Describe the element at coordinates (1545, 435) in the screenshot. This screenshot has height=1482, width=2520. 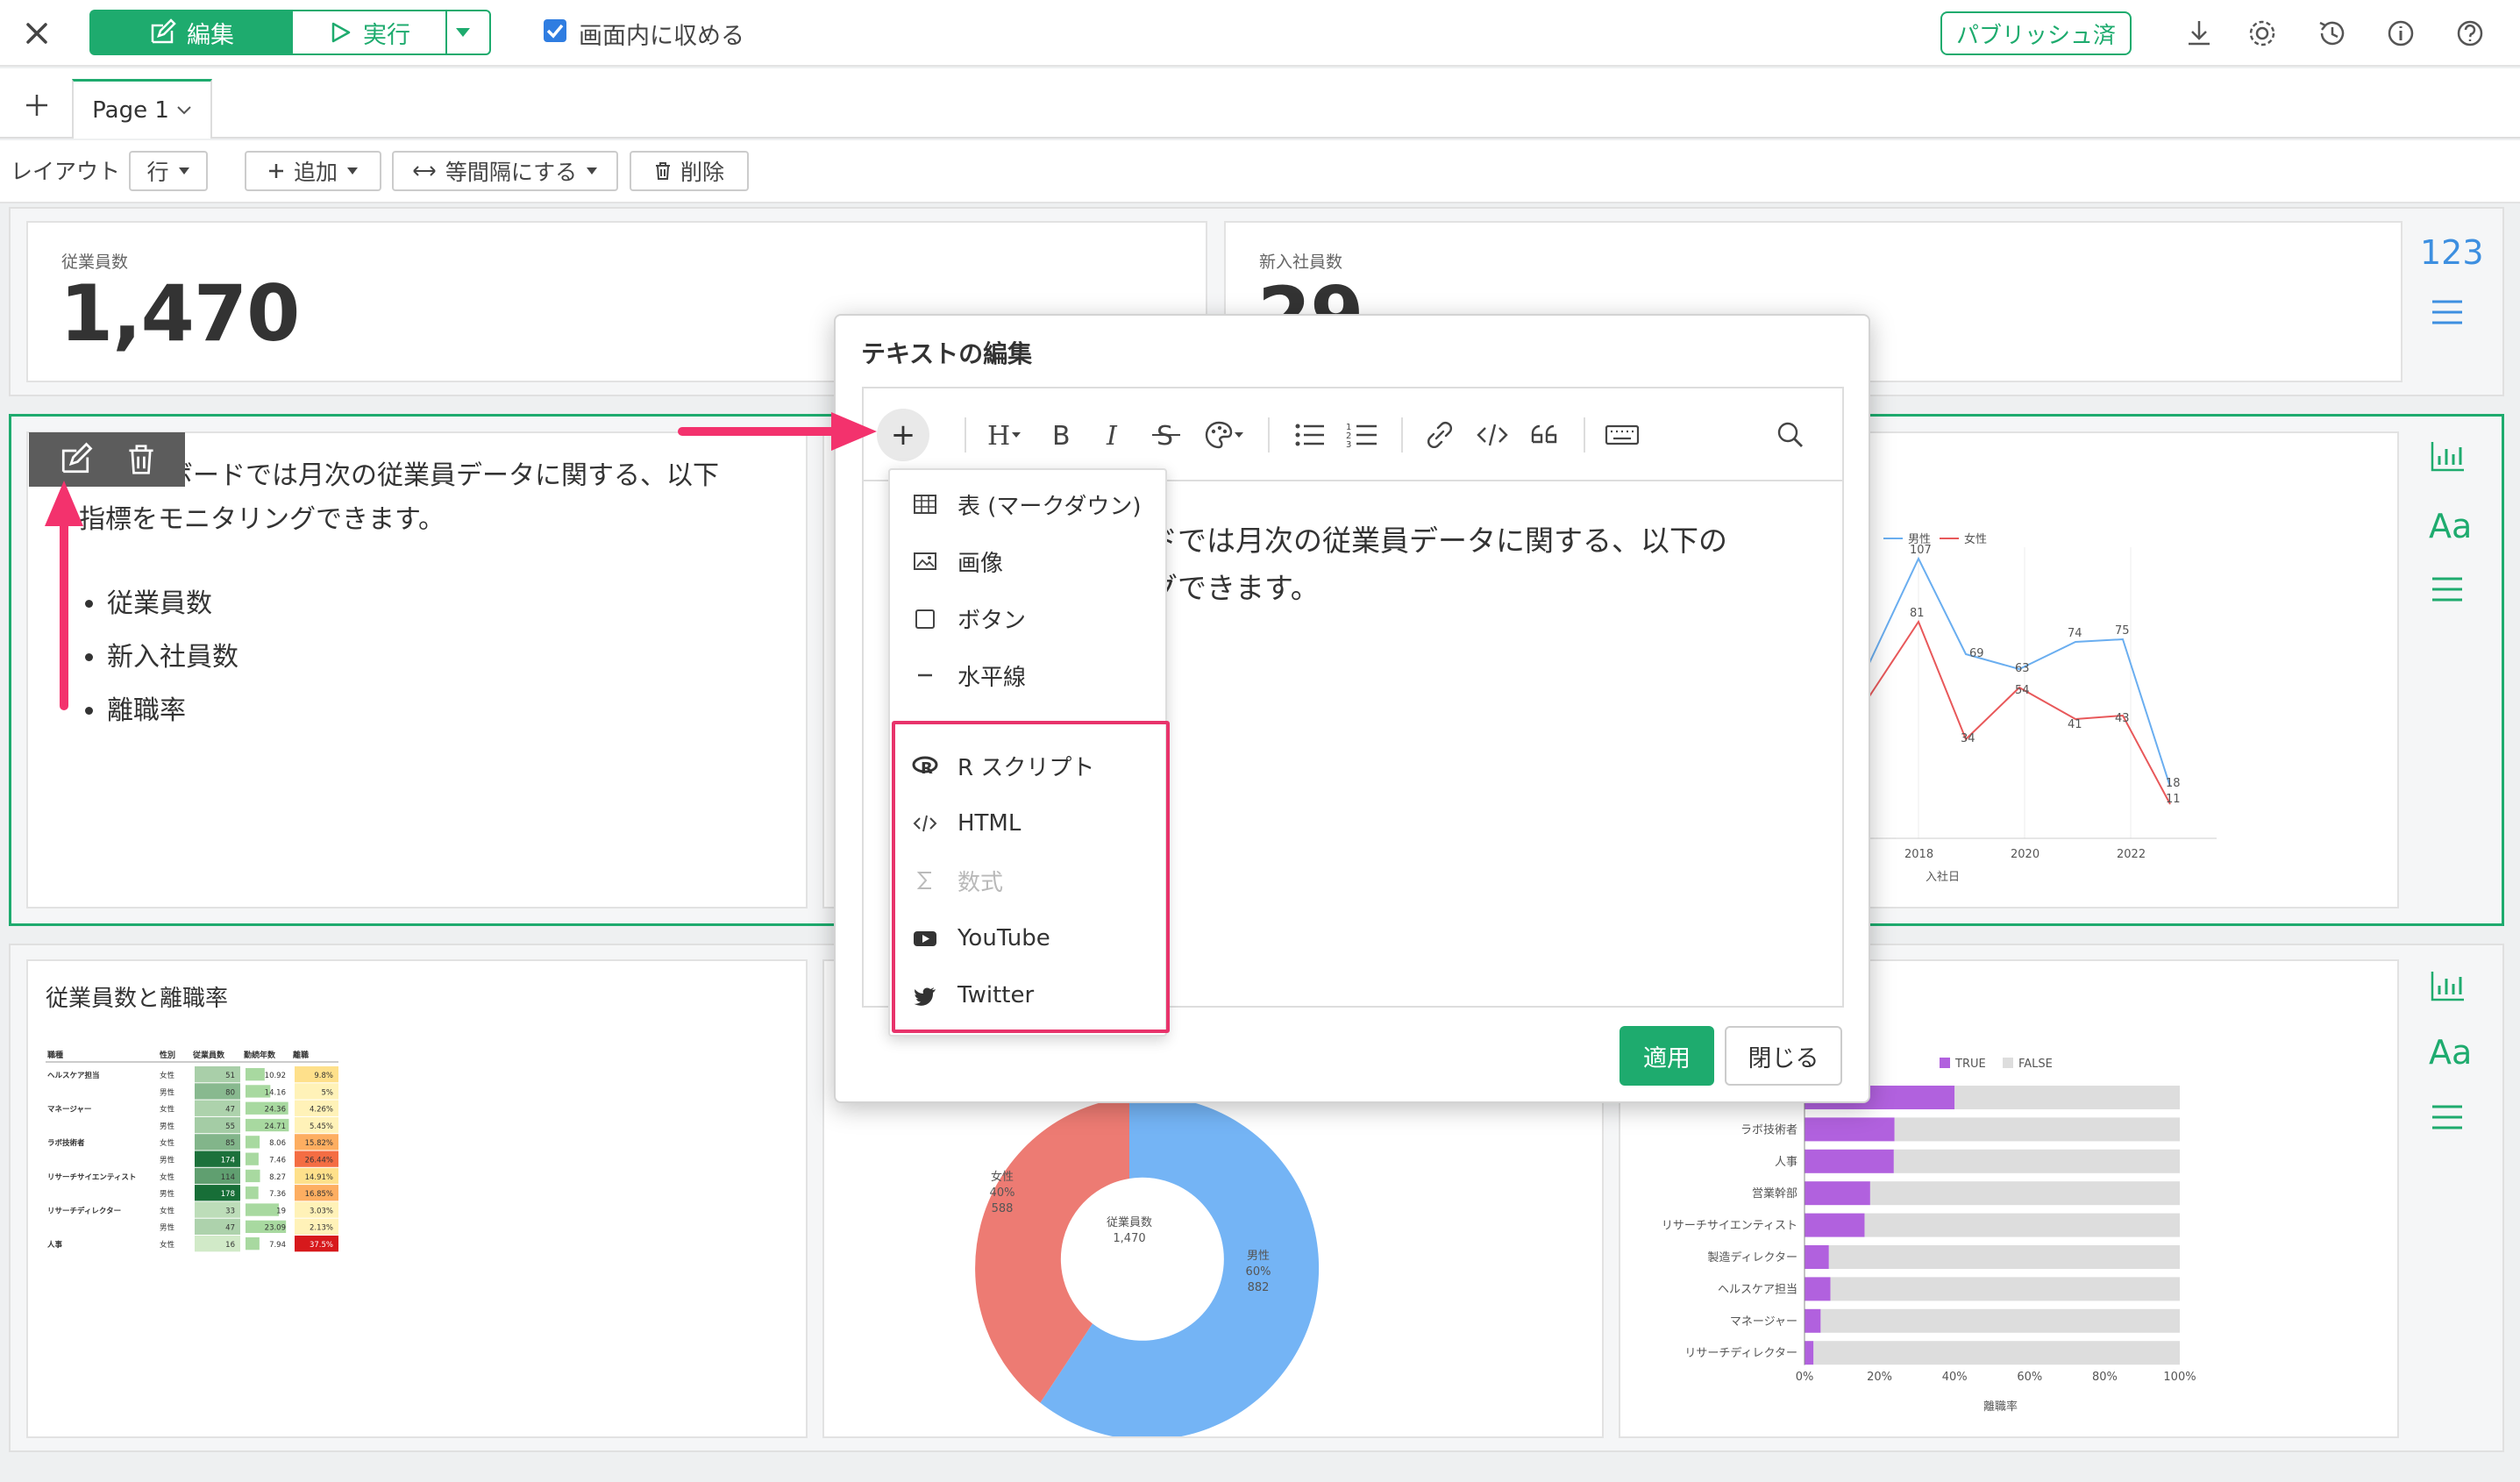
I see `quote-icon` at that location.